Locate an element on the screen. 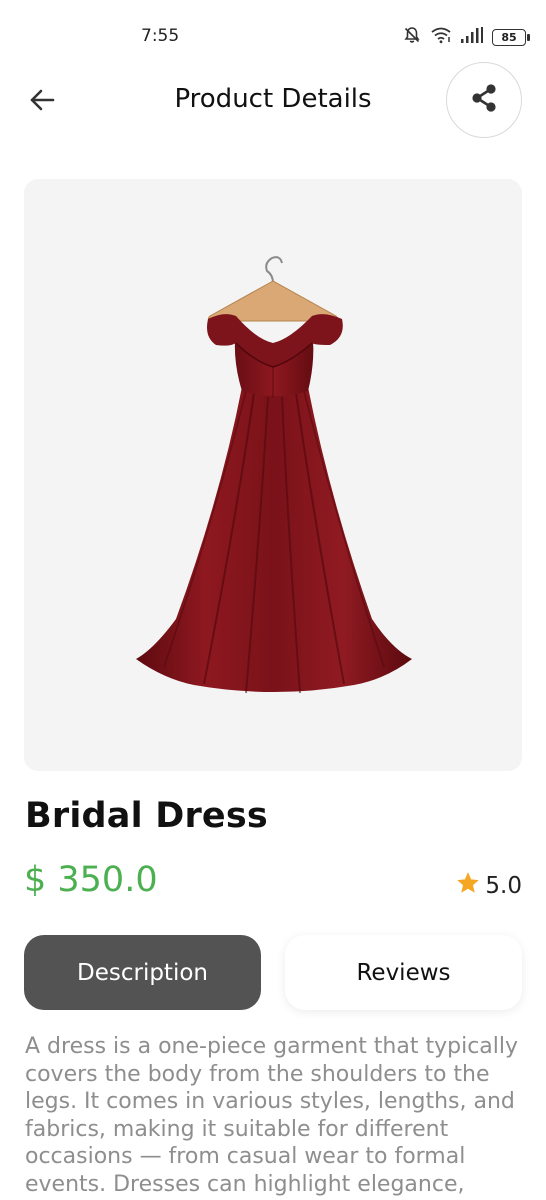  status-time: 7:55 is located at coordinates (160, 36).